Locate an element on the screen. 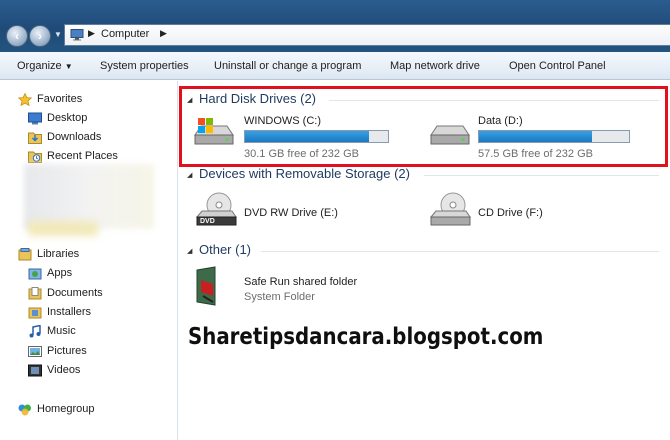  cd-drive-icon is located at coordinates (450, 209).